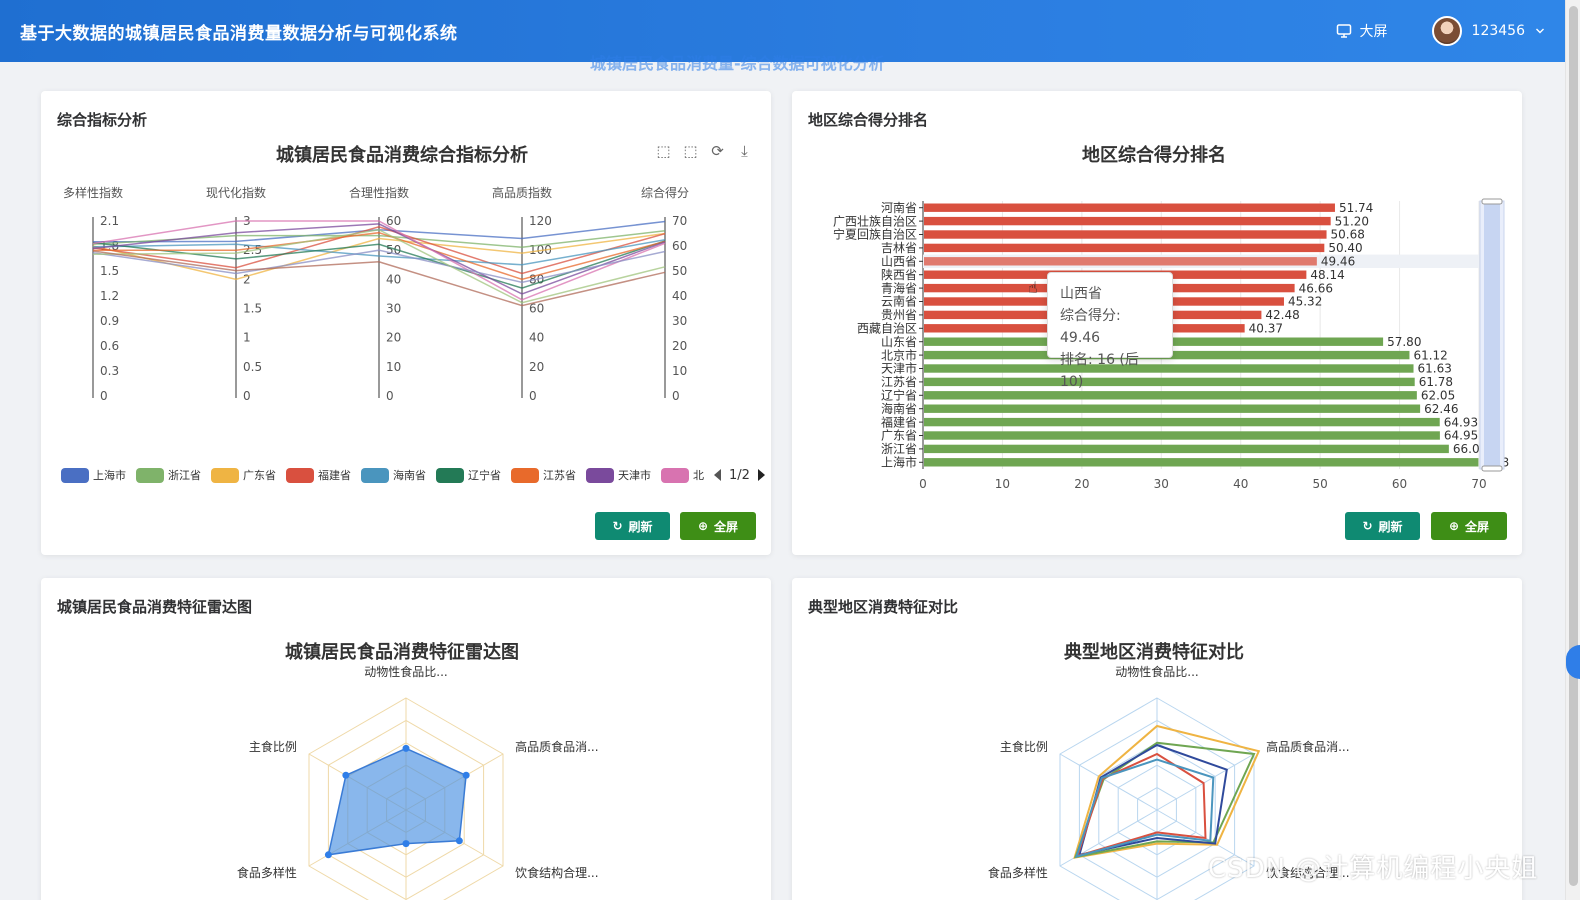 The image size is (1580, 900). What do you see at coordinates (899, 287) in the screenshot?
I see `category-label: 青海省` at bounding box center [899, 287].